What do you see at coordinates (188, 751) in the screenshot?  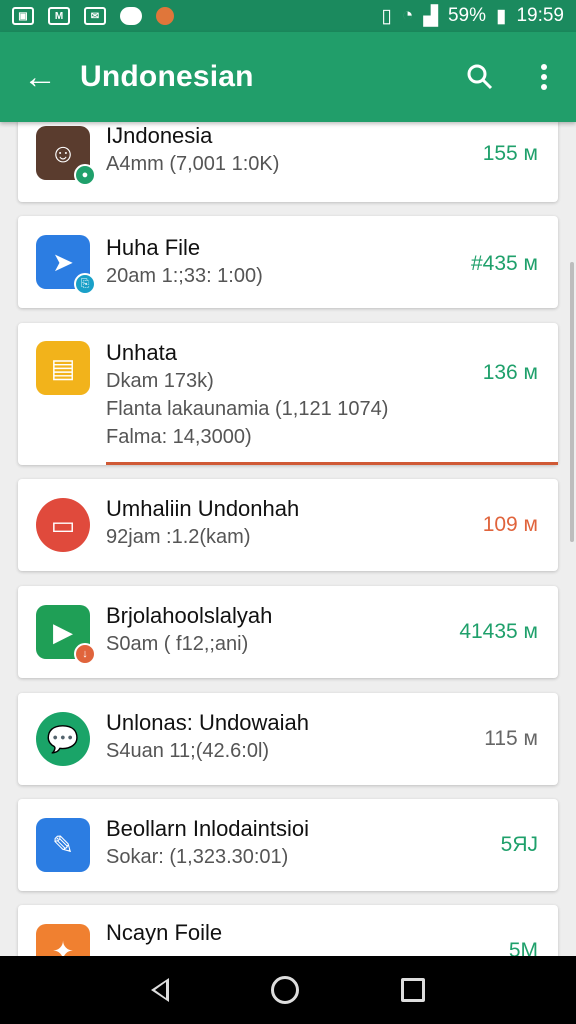 I see `item-detail: S4uan 11;(42.6:0l)` at bounding box center [188, 751].